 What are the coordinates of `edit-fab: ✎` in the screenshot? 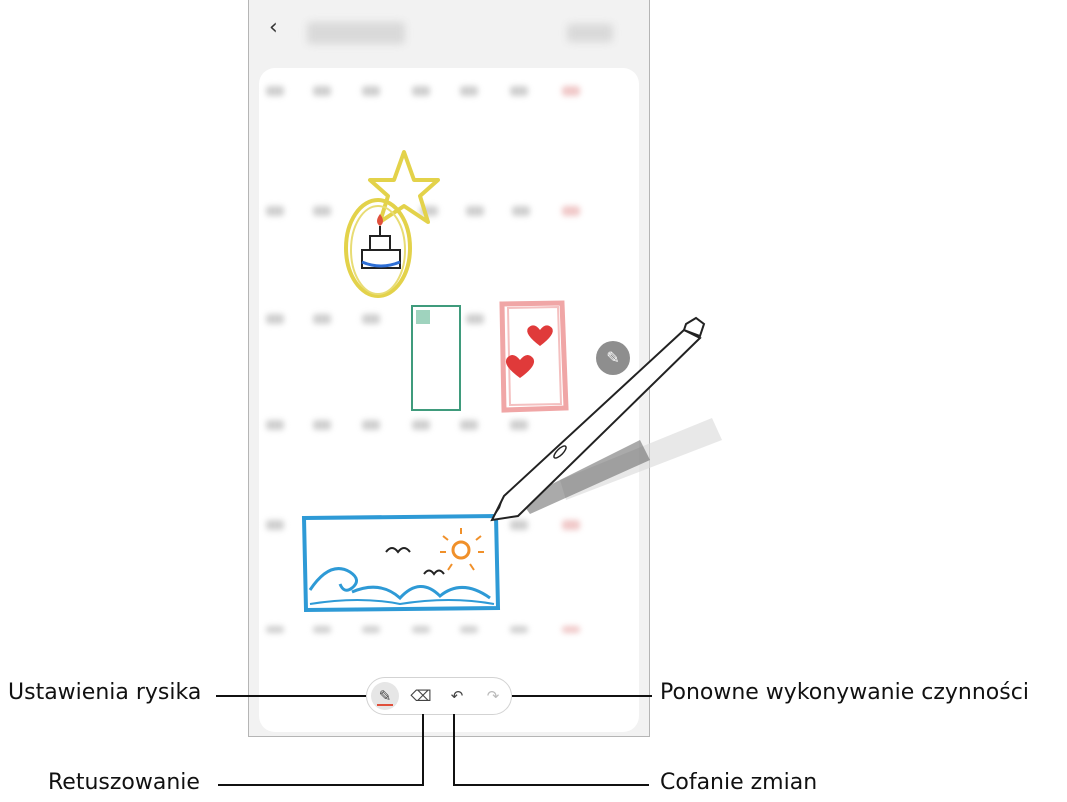 It's located at (613, 358).